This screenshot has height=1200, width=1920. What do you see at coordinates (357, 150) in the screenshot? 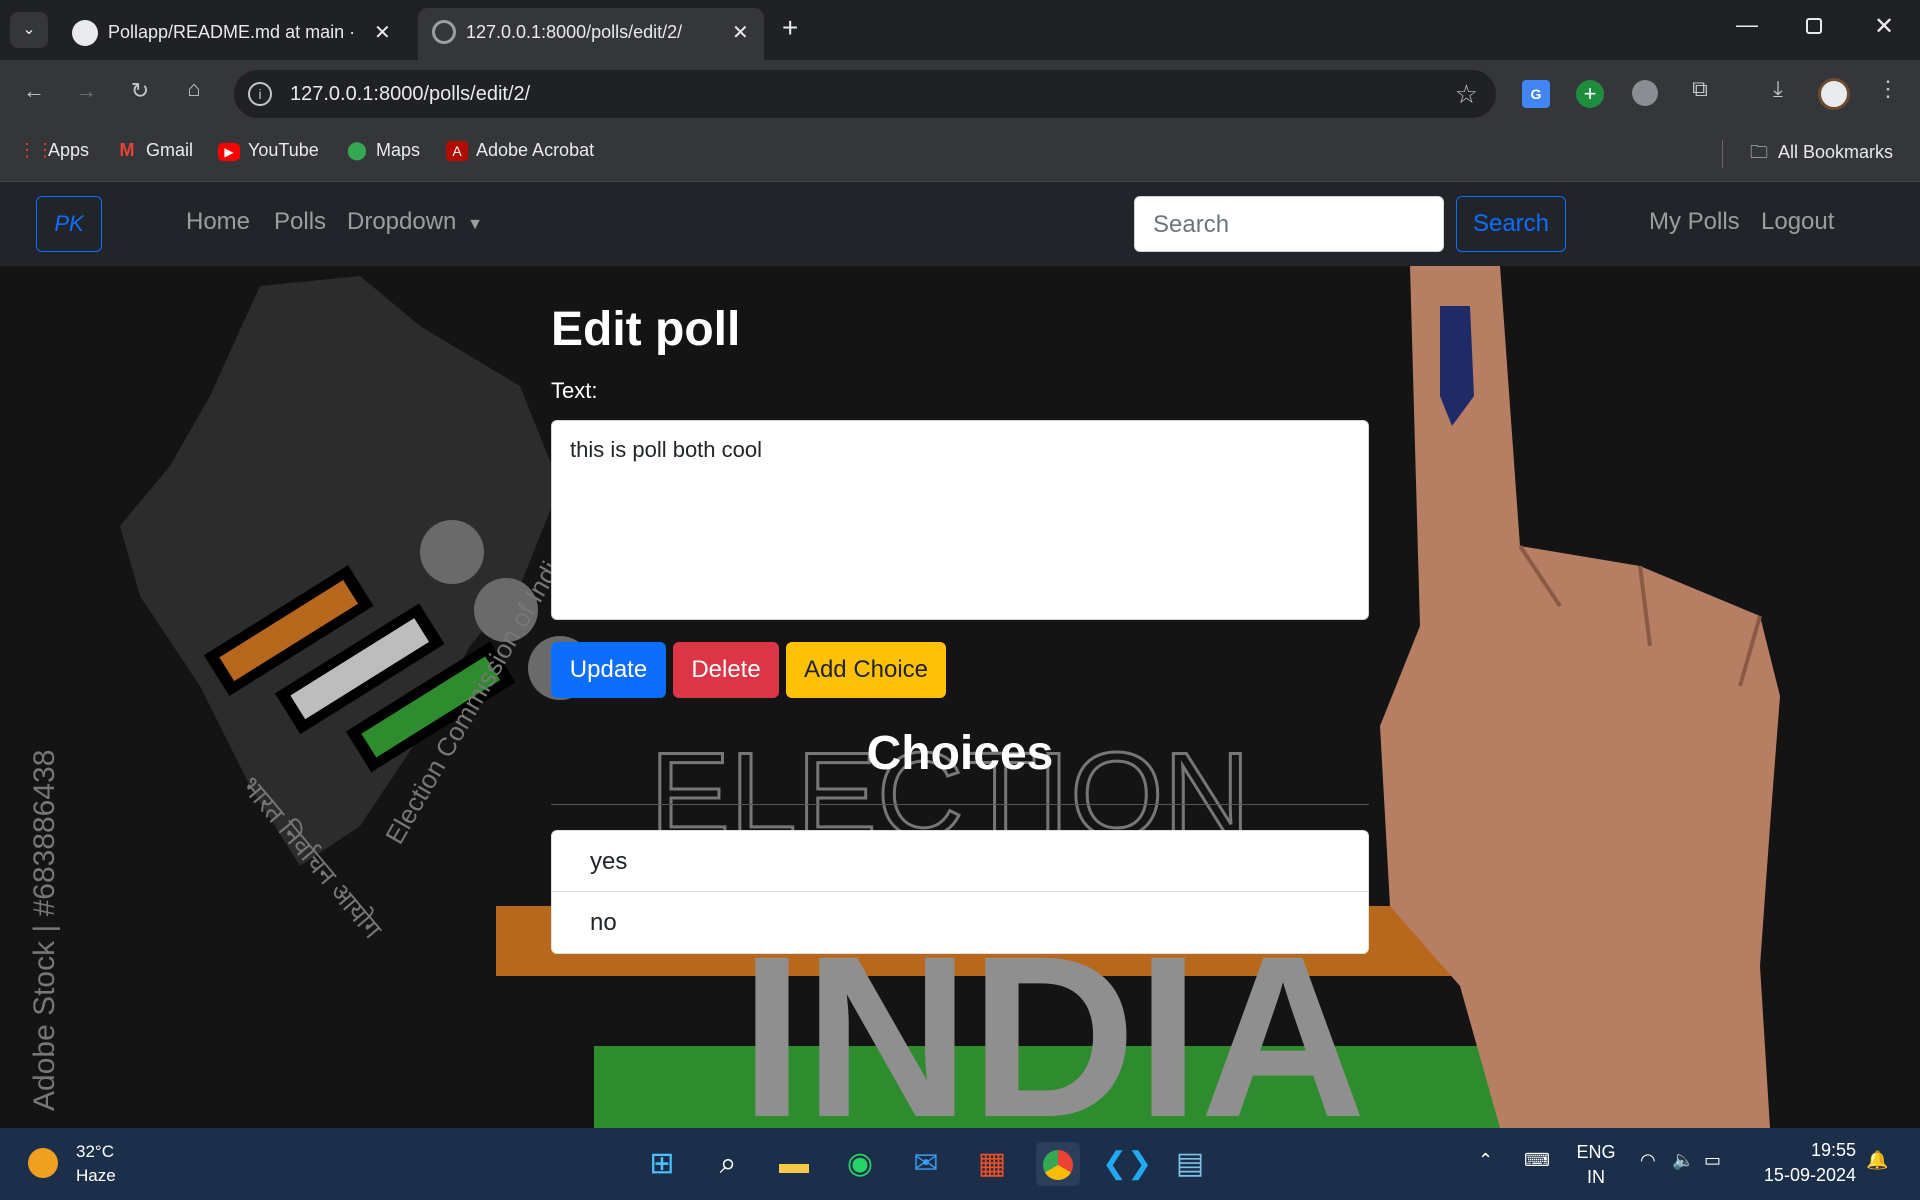
I see `maps-icon: ⬤` at bounding box center [357, 150].